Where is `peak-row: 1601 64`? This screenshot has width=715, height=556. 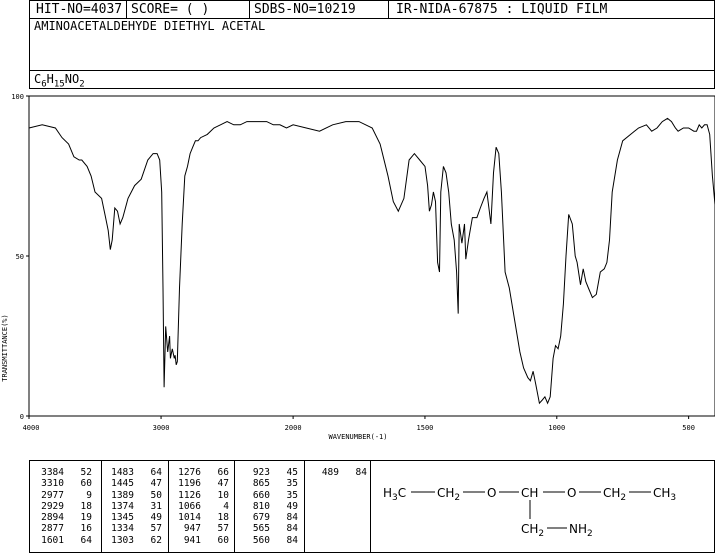 peak-row: 1601 64 is located at coordinates (64, 540).